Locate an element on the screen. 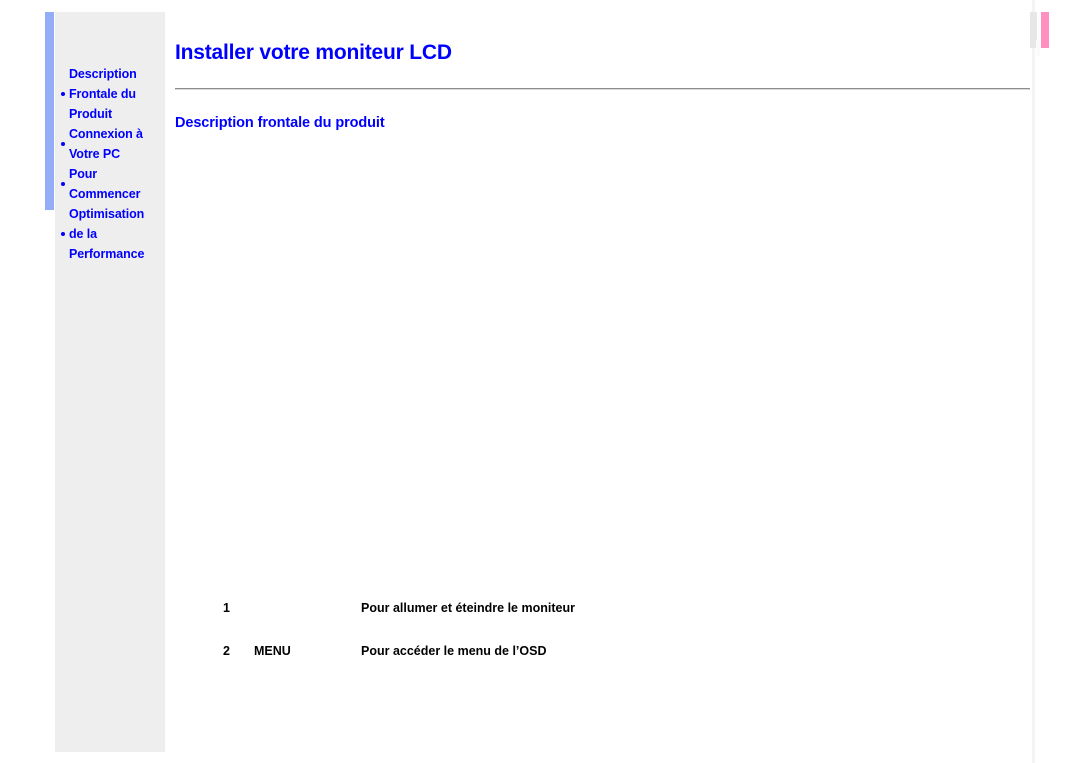 The height and width of the screenshot is (763, 1080). legend-index: 1 is located at coordinates (226, 608).